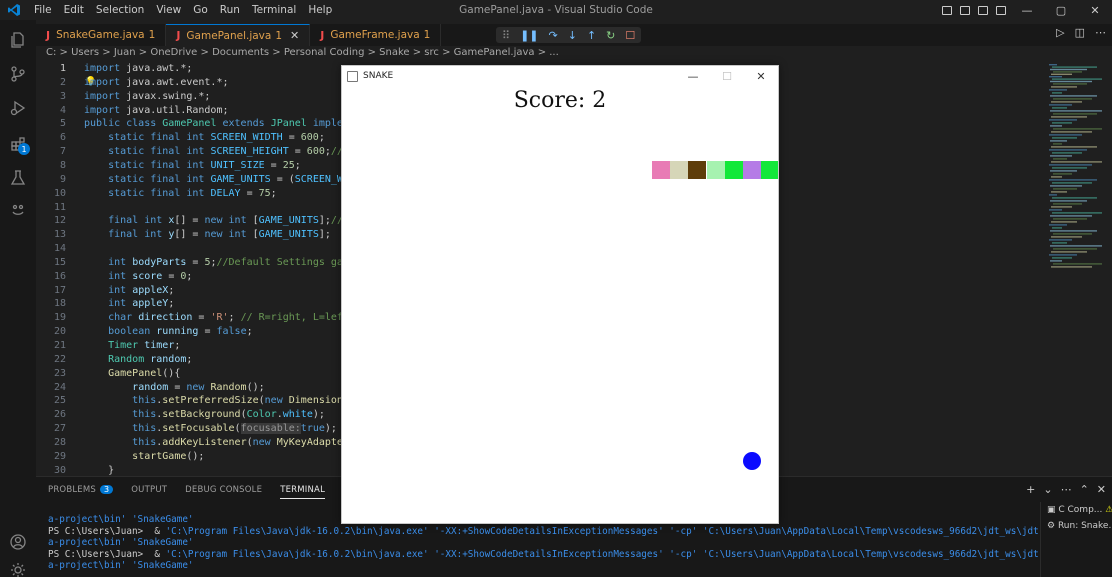  What do you see at coordinates (18, 40) in the screenshot?
I see `explorer-icon` at bounding box center [18, 40].